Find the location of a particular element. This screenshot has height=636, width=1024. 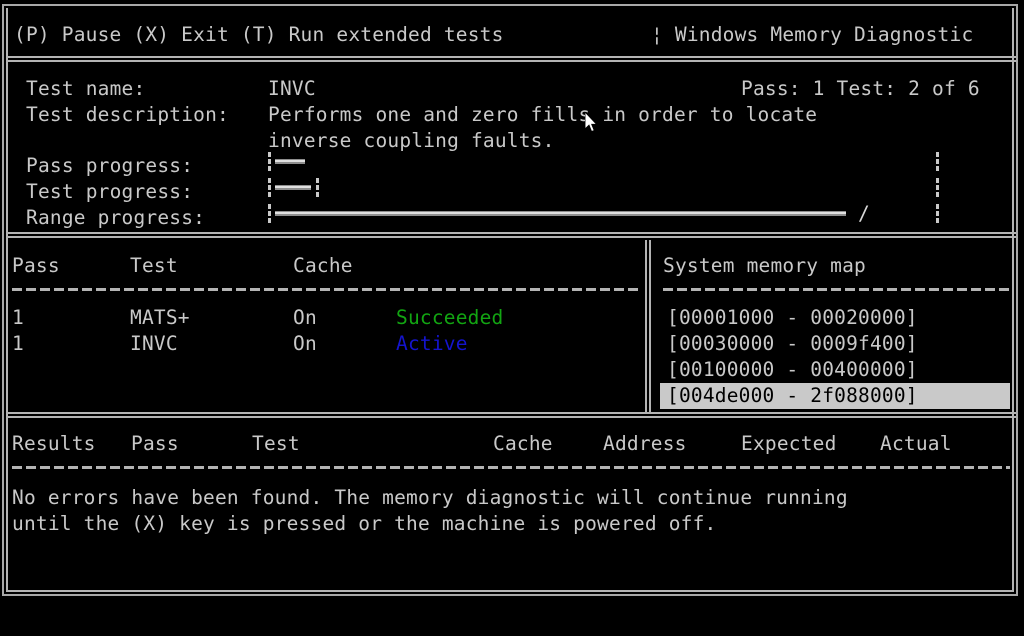

results-header-pass: Pass is located at coordinates (155, 443).